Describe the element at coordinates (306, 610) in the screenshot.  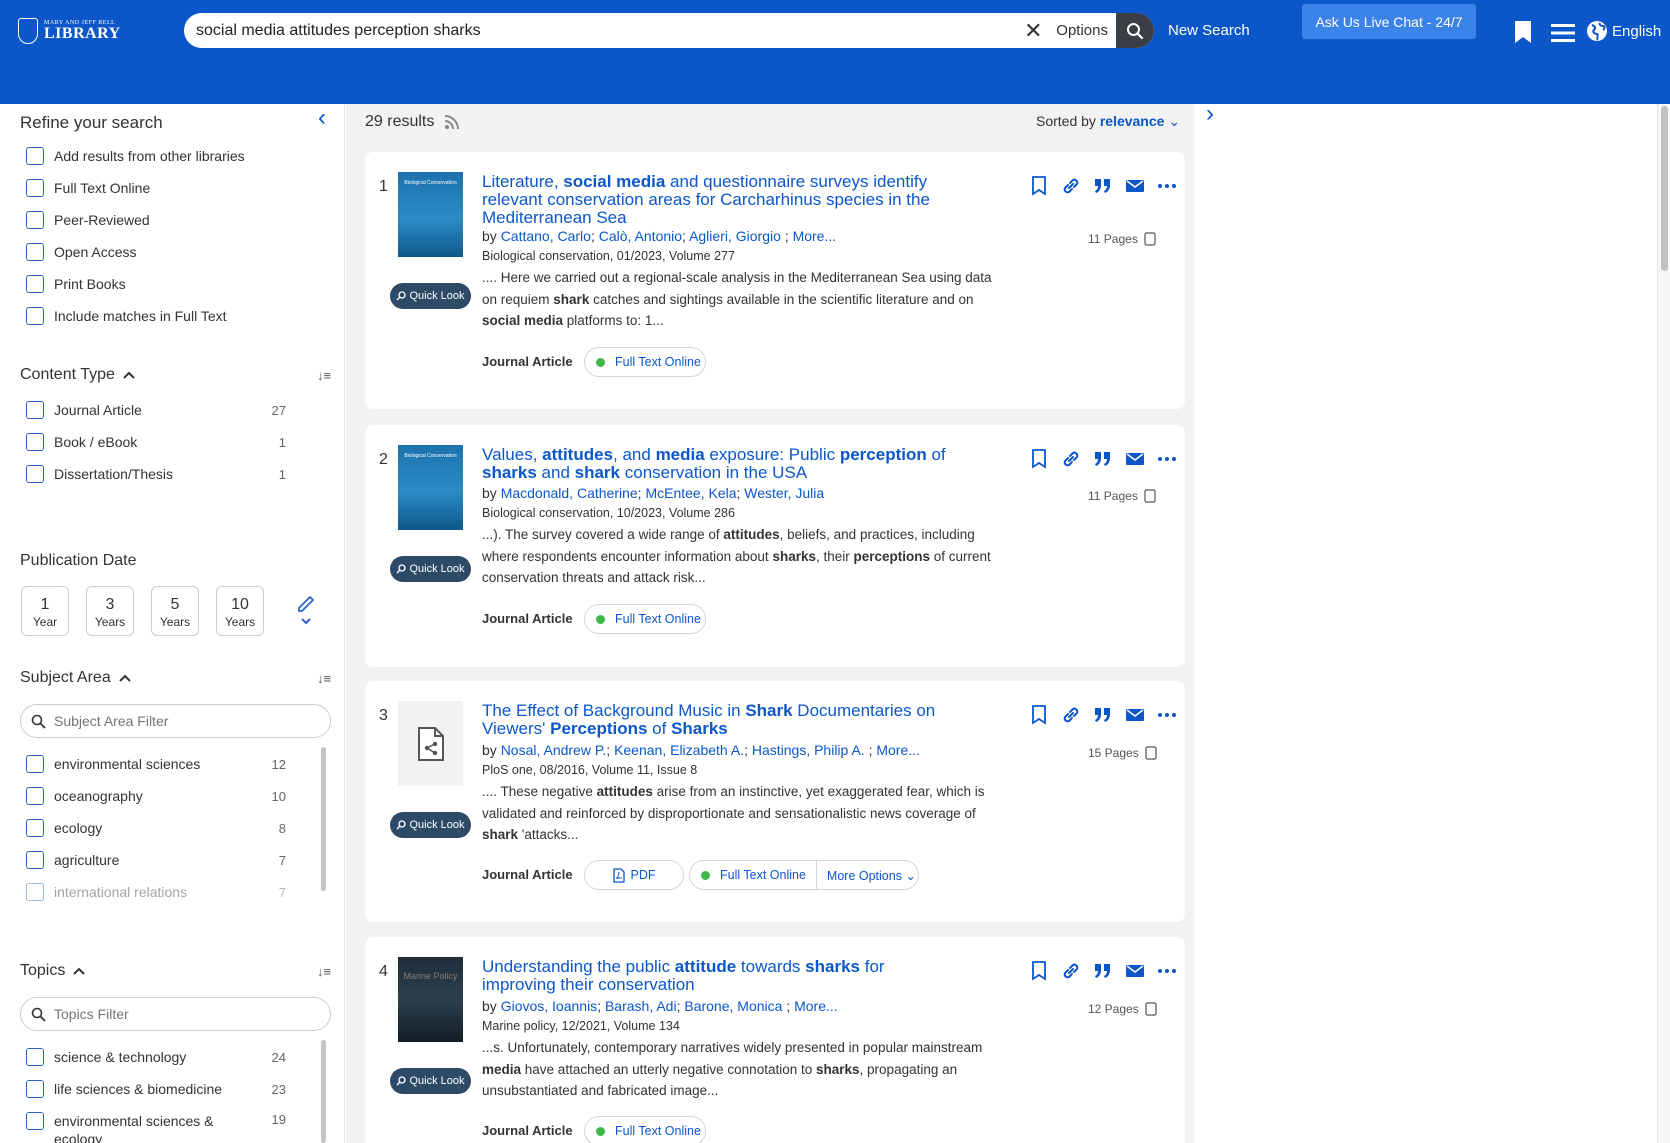
I see `edit-date-range-icon` at that location.